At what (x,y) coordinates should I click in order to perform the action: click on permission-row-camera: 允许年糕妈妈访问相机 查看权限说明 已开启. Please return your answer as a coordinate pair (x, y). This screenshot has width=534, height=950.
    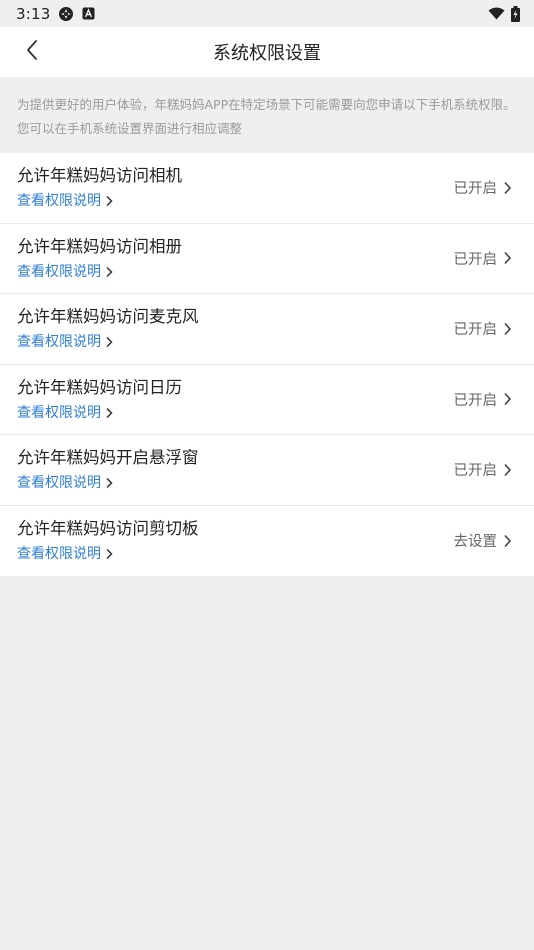
    Looking at the image, I should click on (267, 188).